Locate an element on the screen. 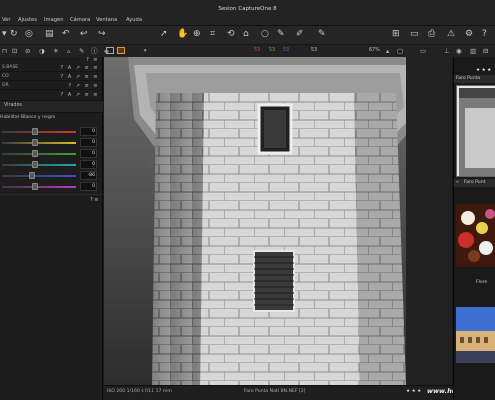  crop-tool-icon: ⌗ is located at coordinates (212, 34).